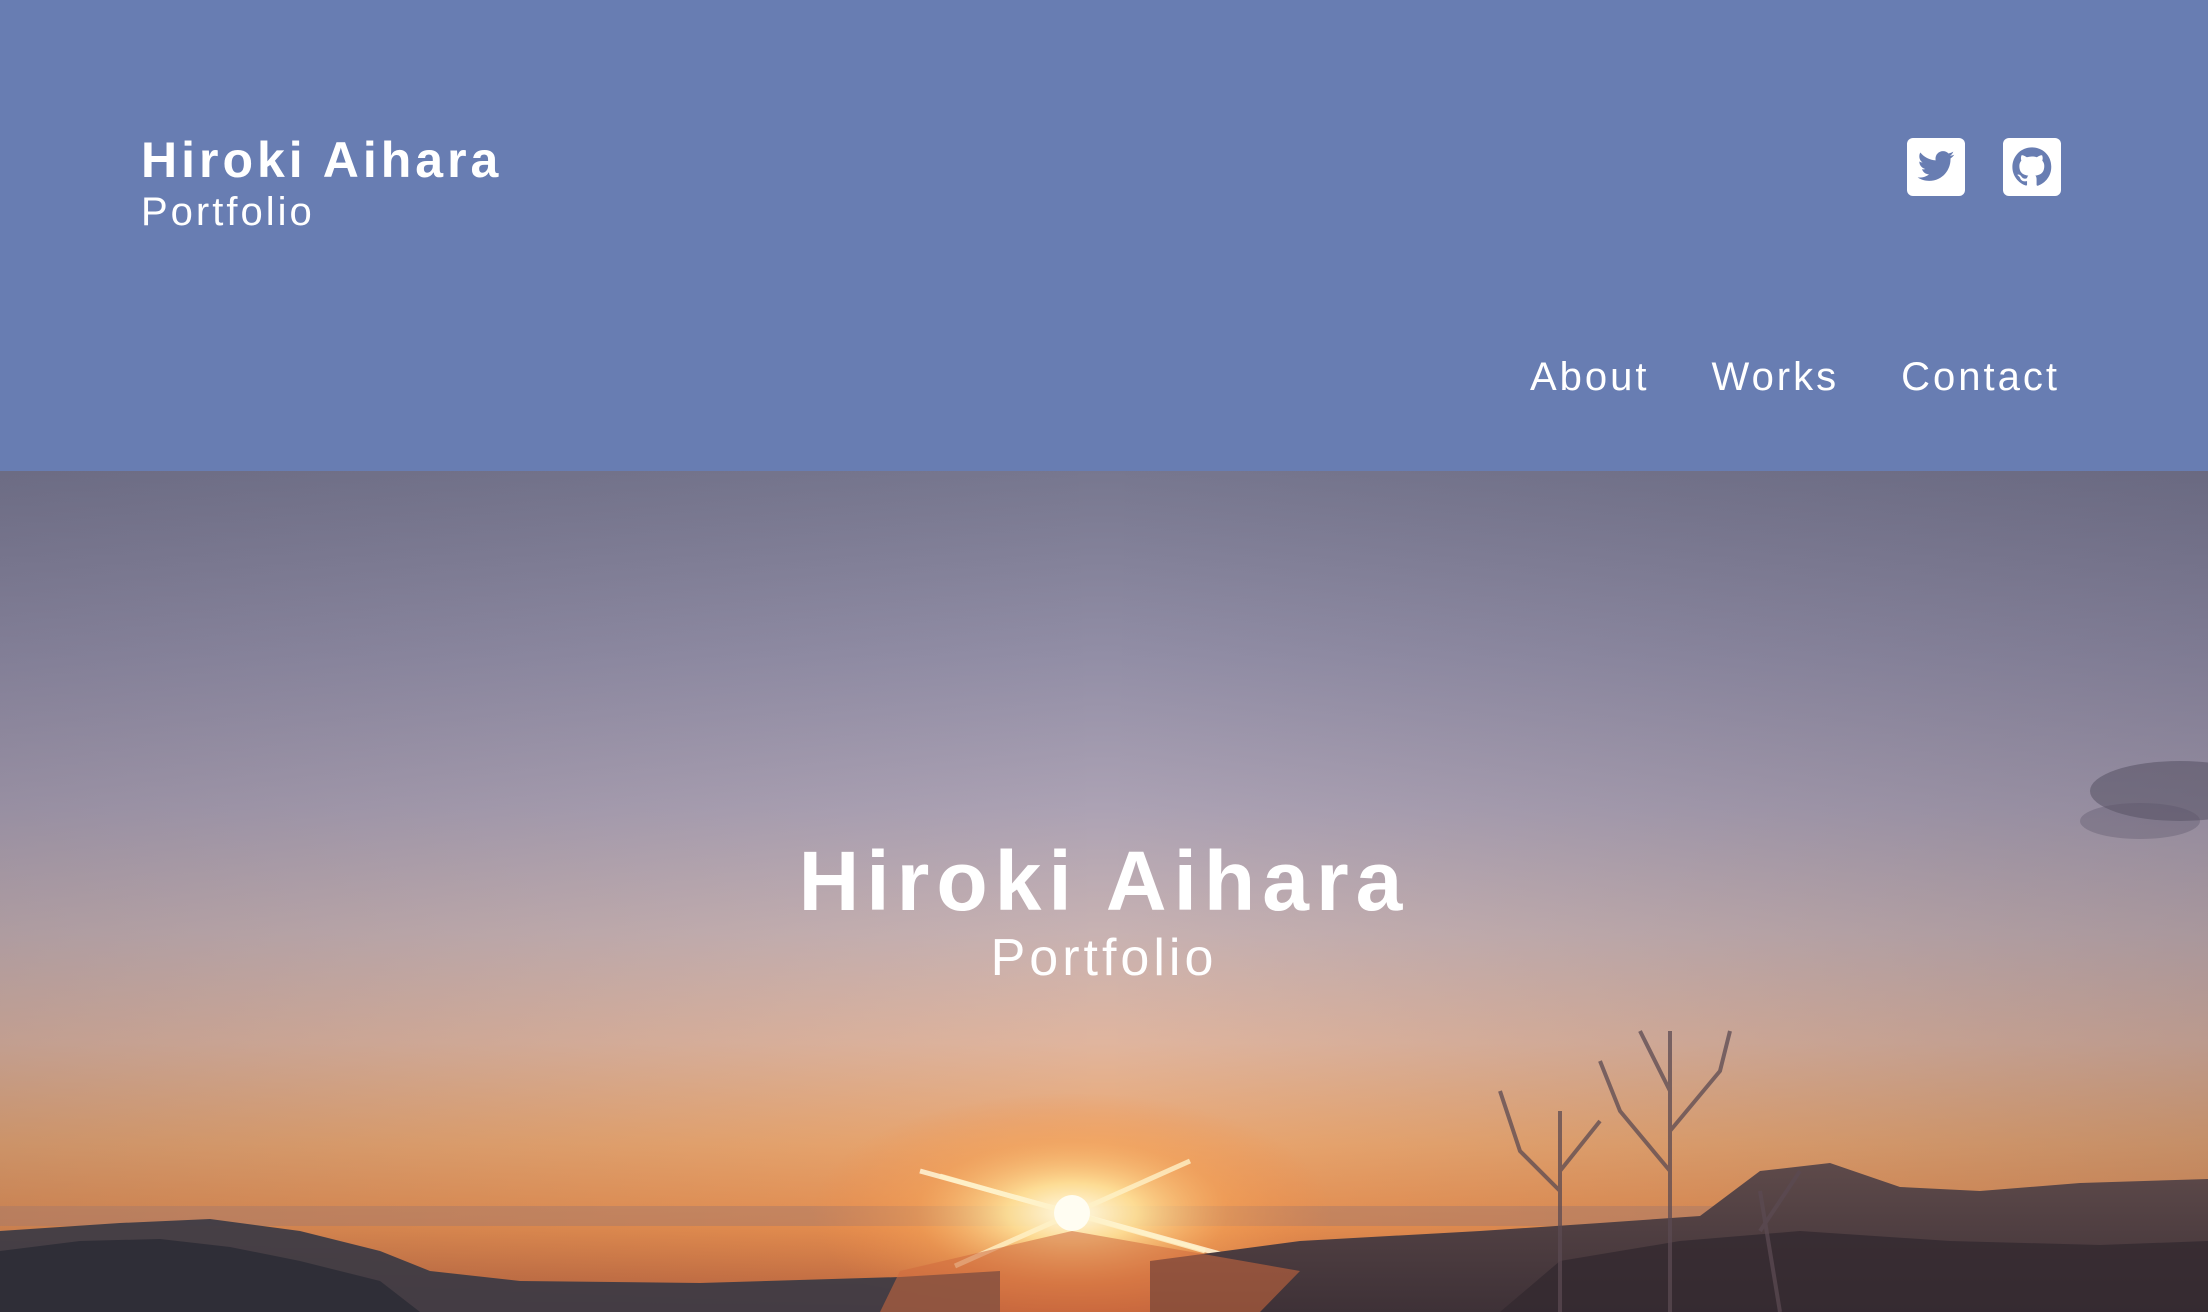  I want to click on main-nav: About Works Contact, so click(1795, 377).